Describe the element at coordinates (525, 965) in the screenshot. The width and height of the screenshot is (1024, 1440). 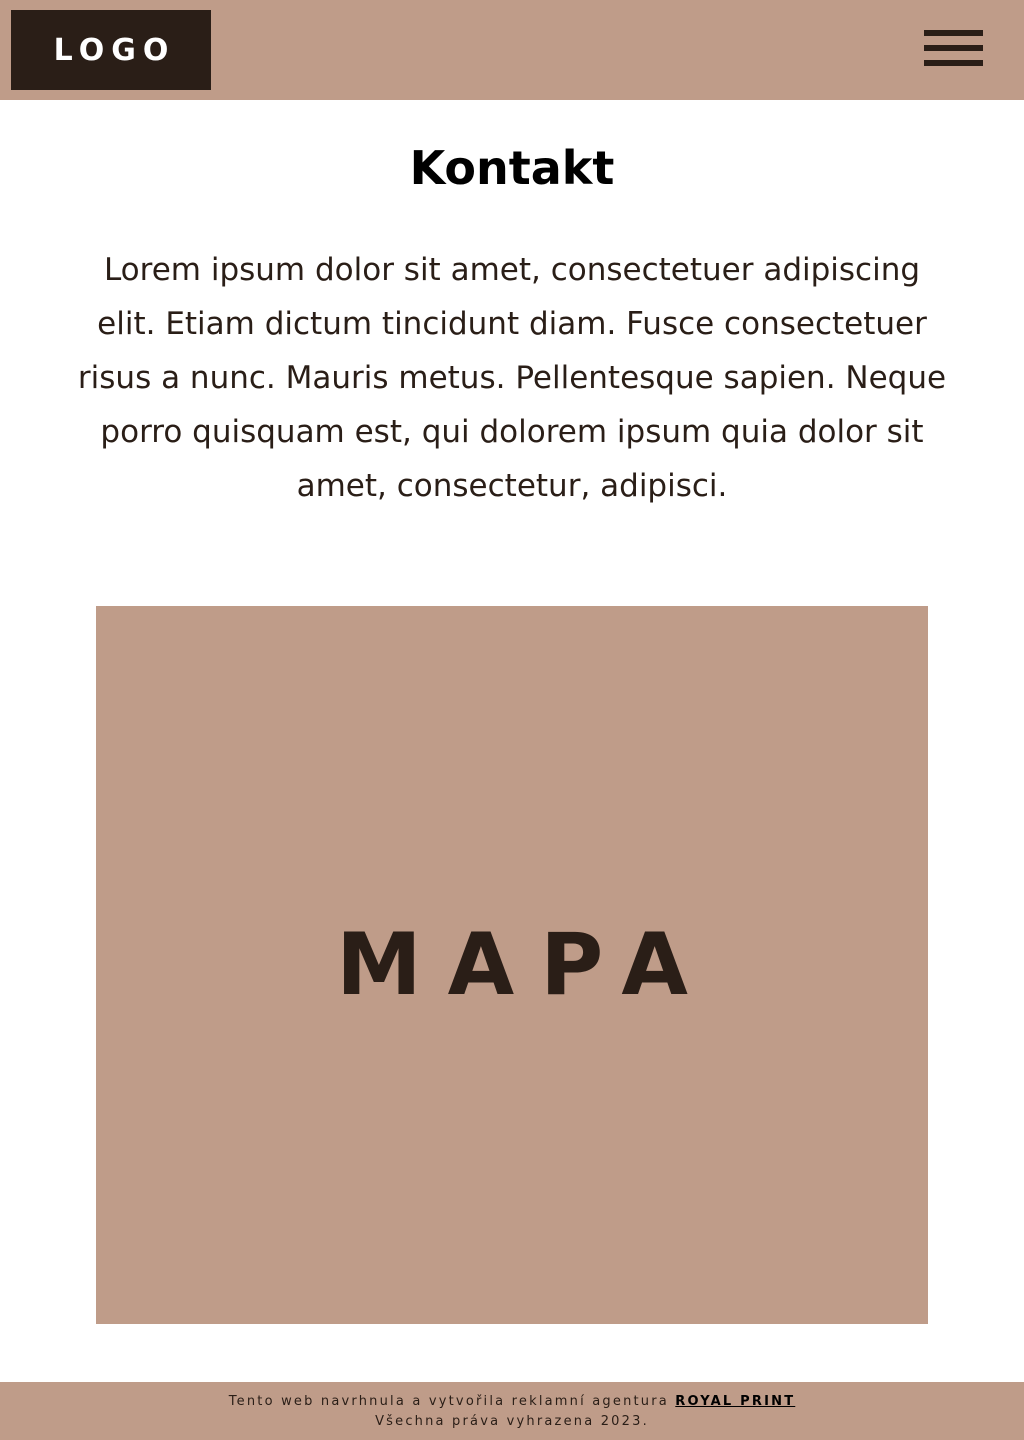
I see `map-label: MAPA` at that location.